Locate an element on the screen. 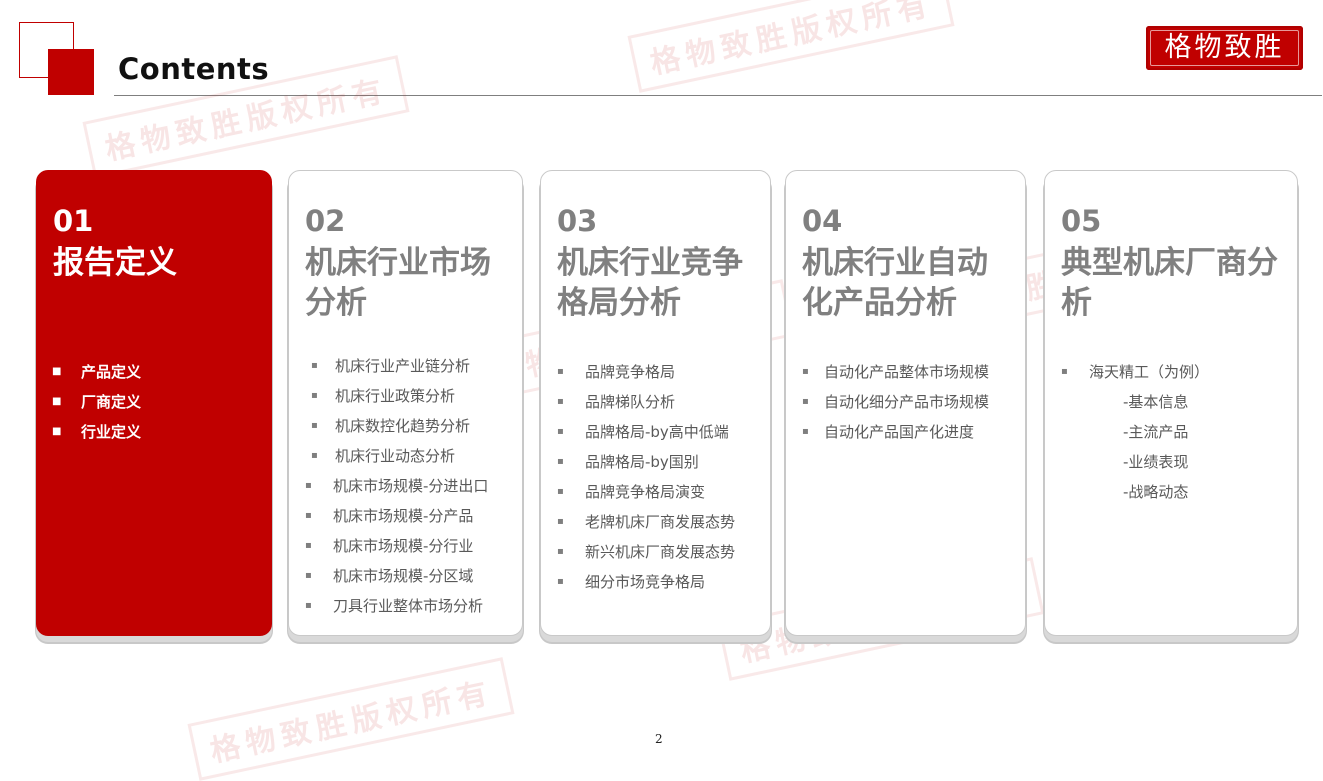 The width and height of the screenshot is (1323, 781). section-number: 03 is located at coordinates (577, 221).